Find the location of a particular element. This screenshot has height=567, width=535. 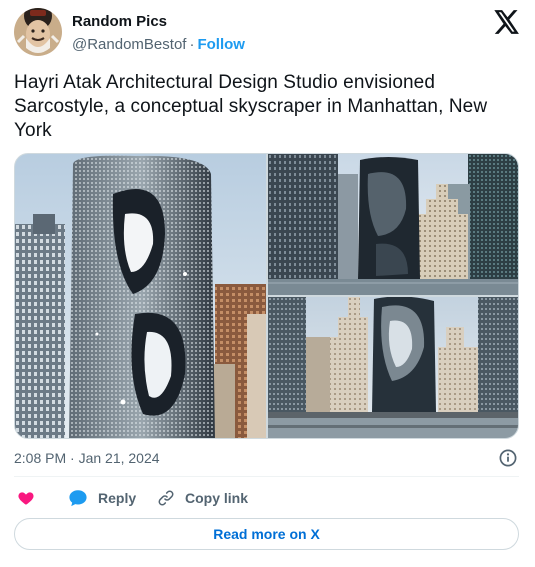

reply-label: Reply is located at coordinates (117, 498).